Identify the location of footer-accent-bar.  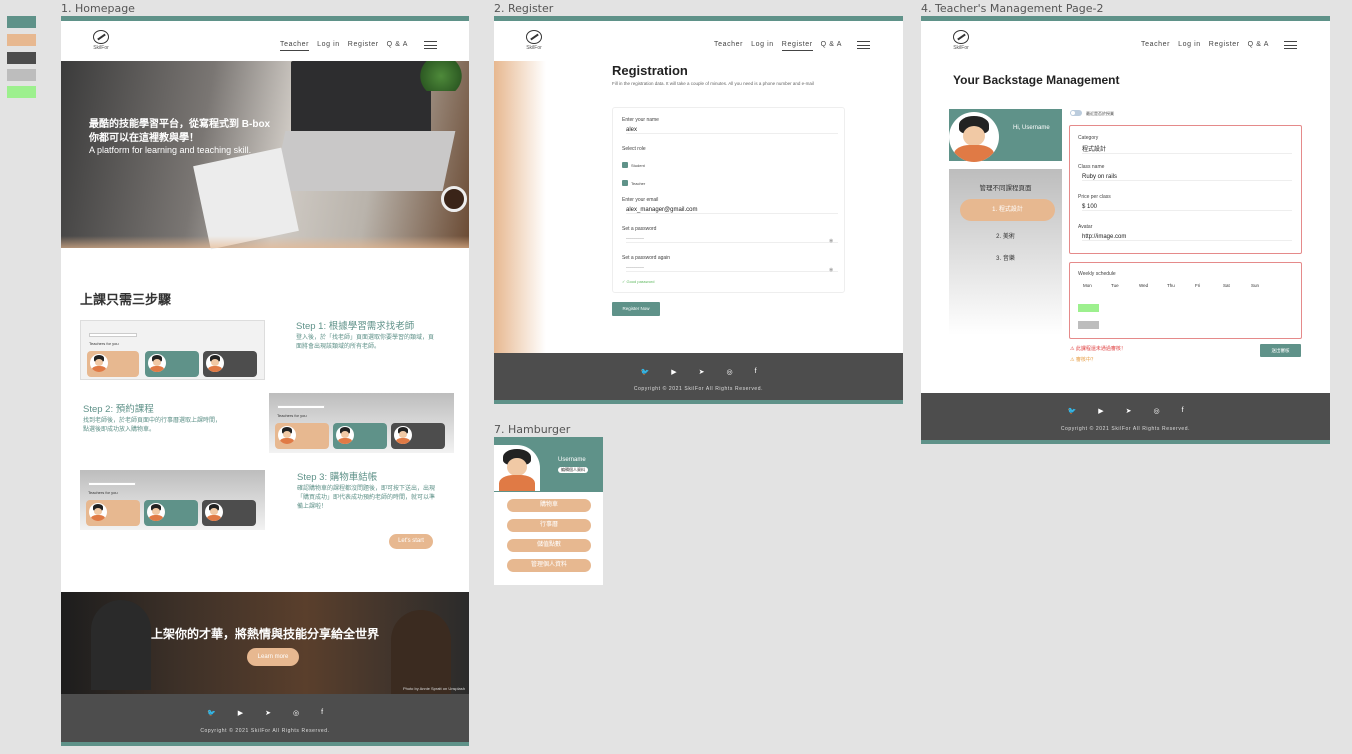
(698, 402).